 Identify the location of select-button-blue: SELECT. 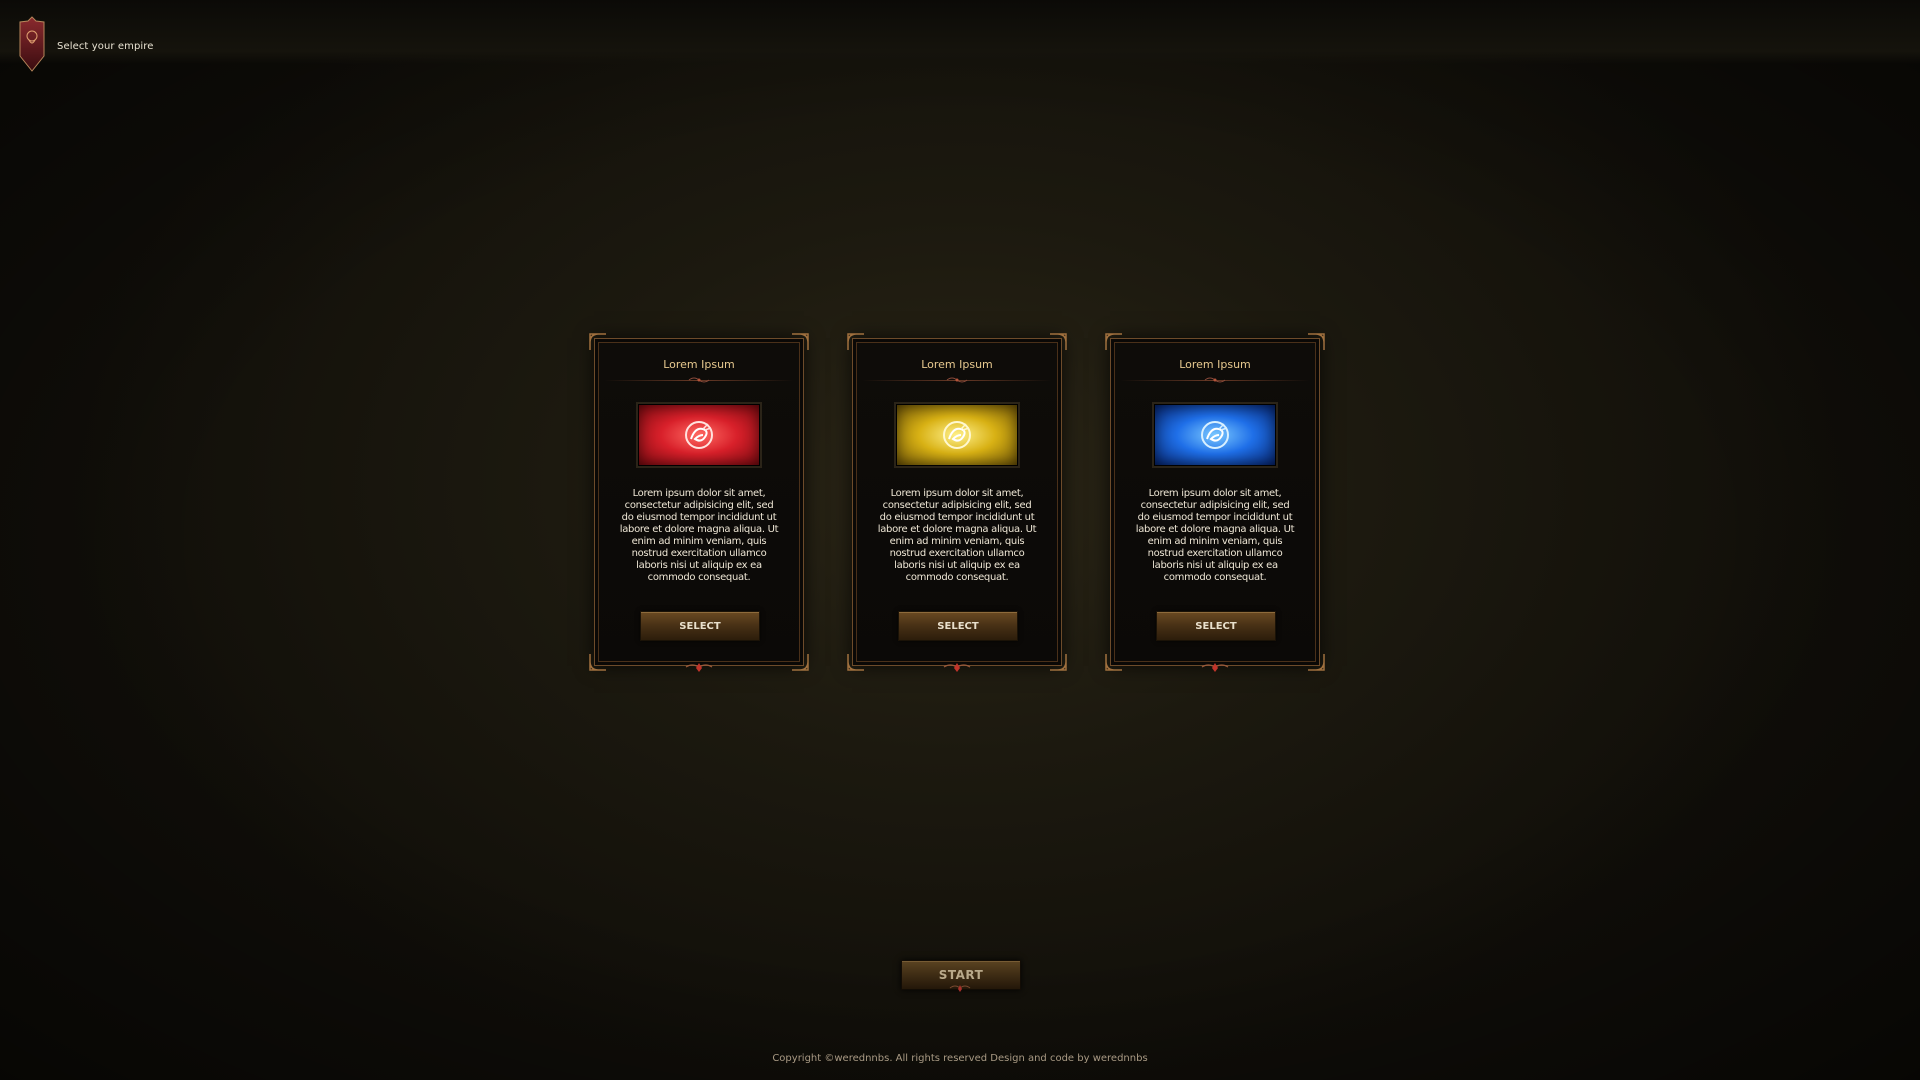
(1216, 626).